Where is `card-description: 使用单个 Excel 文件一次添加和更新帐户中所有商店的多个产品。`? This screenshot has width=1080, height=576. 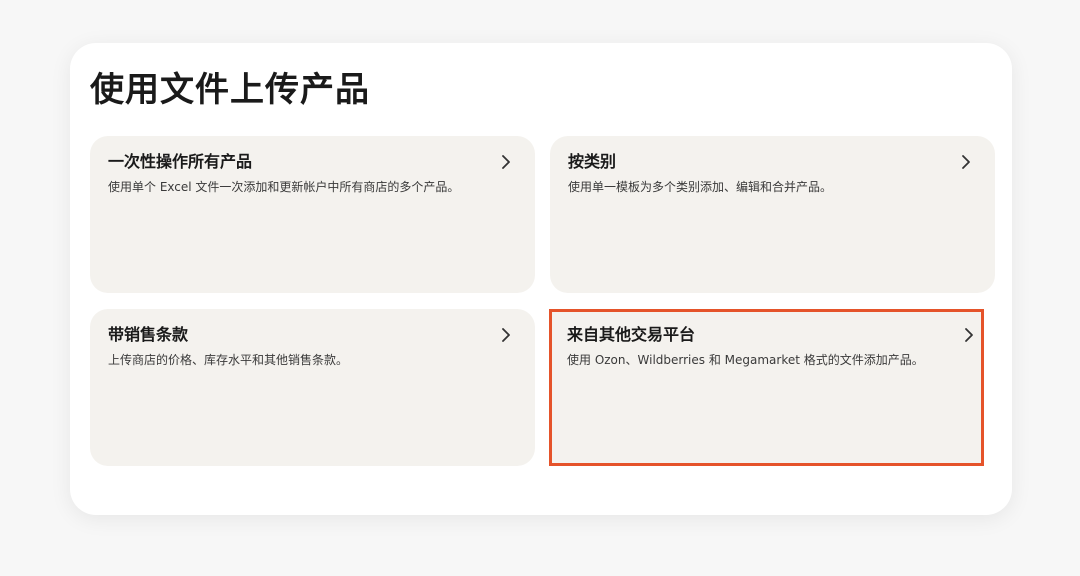
card-description: 使用单个 Excel 文件一次添加和更新帐户中所有商店的多个产品。 is located at coordinates (284, 187).